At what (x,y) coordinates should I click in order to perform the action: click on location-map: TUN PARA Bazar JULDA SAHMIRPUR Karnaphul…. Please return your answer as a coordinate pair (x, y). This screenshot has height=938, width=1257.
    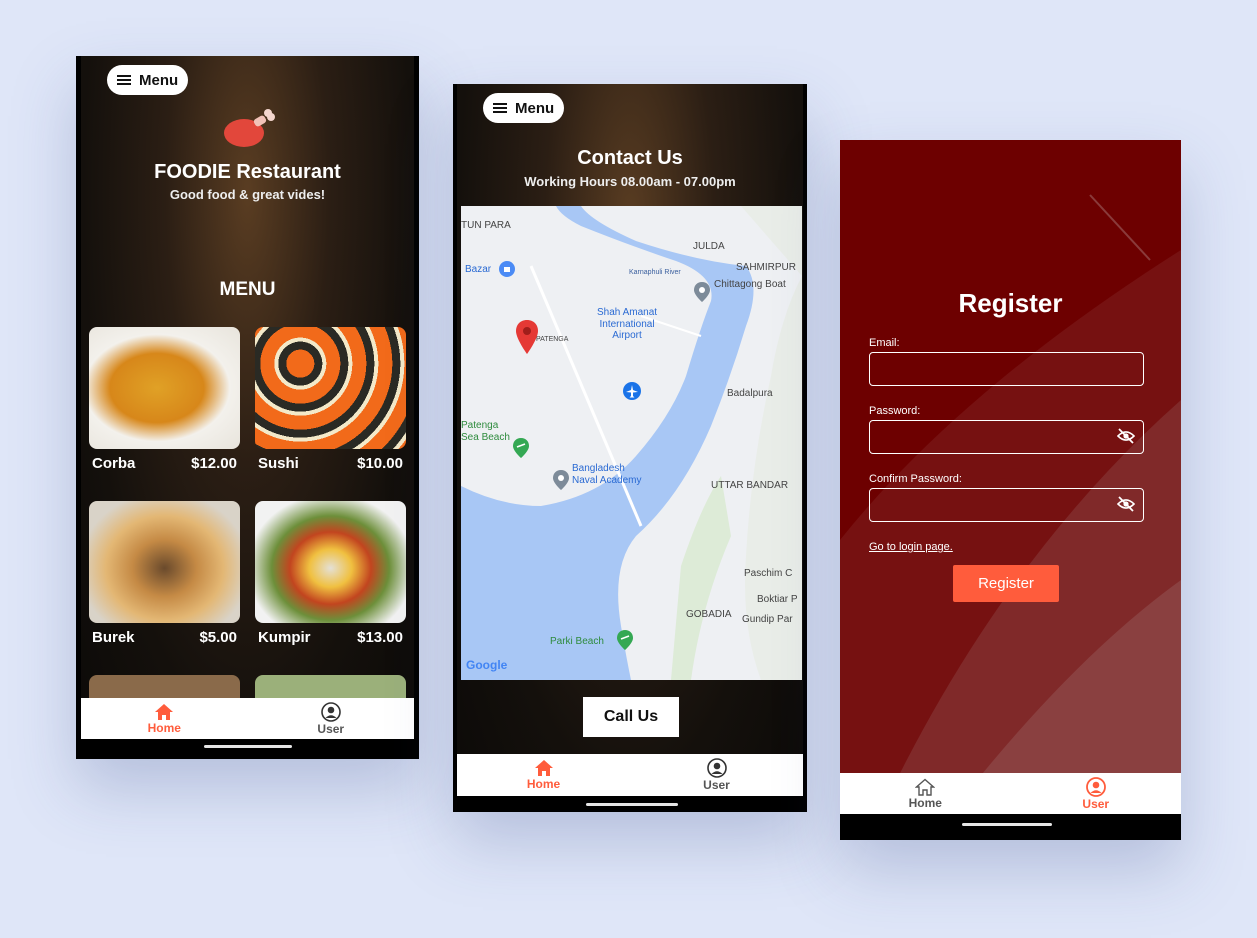
    Looking at the image, I should click on (631, 443).